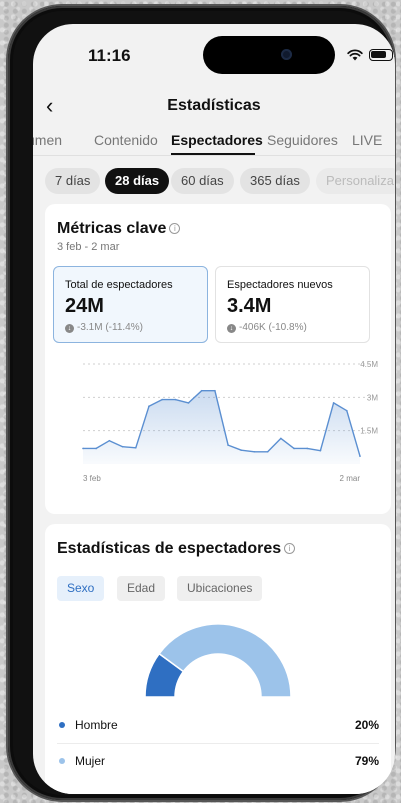 This screenshot has width=401, height=803. Describe the element at coordinates (218, 762) in the screenshot. I see `legend-row-mujer: Mujer 79%` at that location.